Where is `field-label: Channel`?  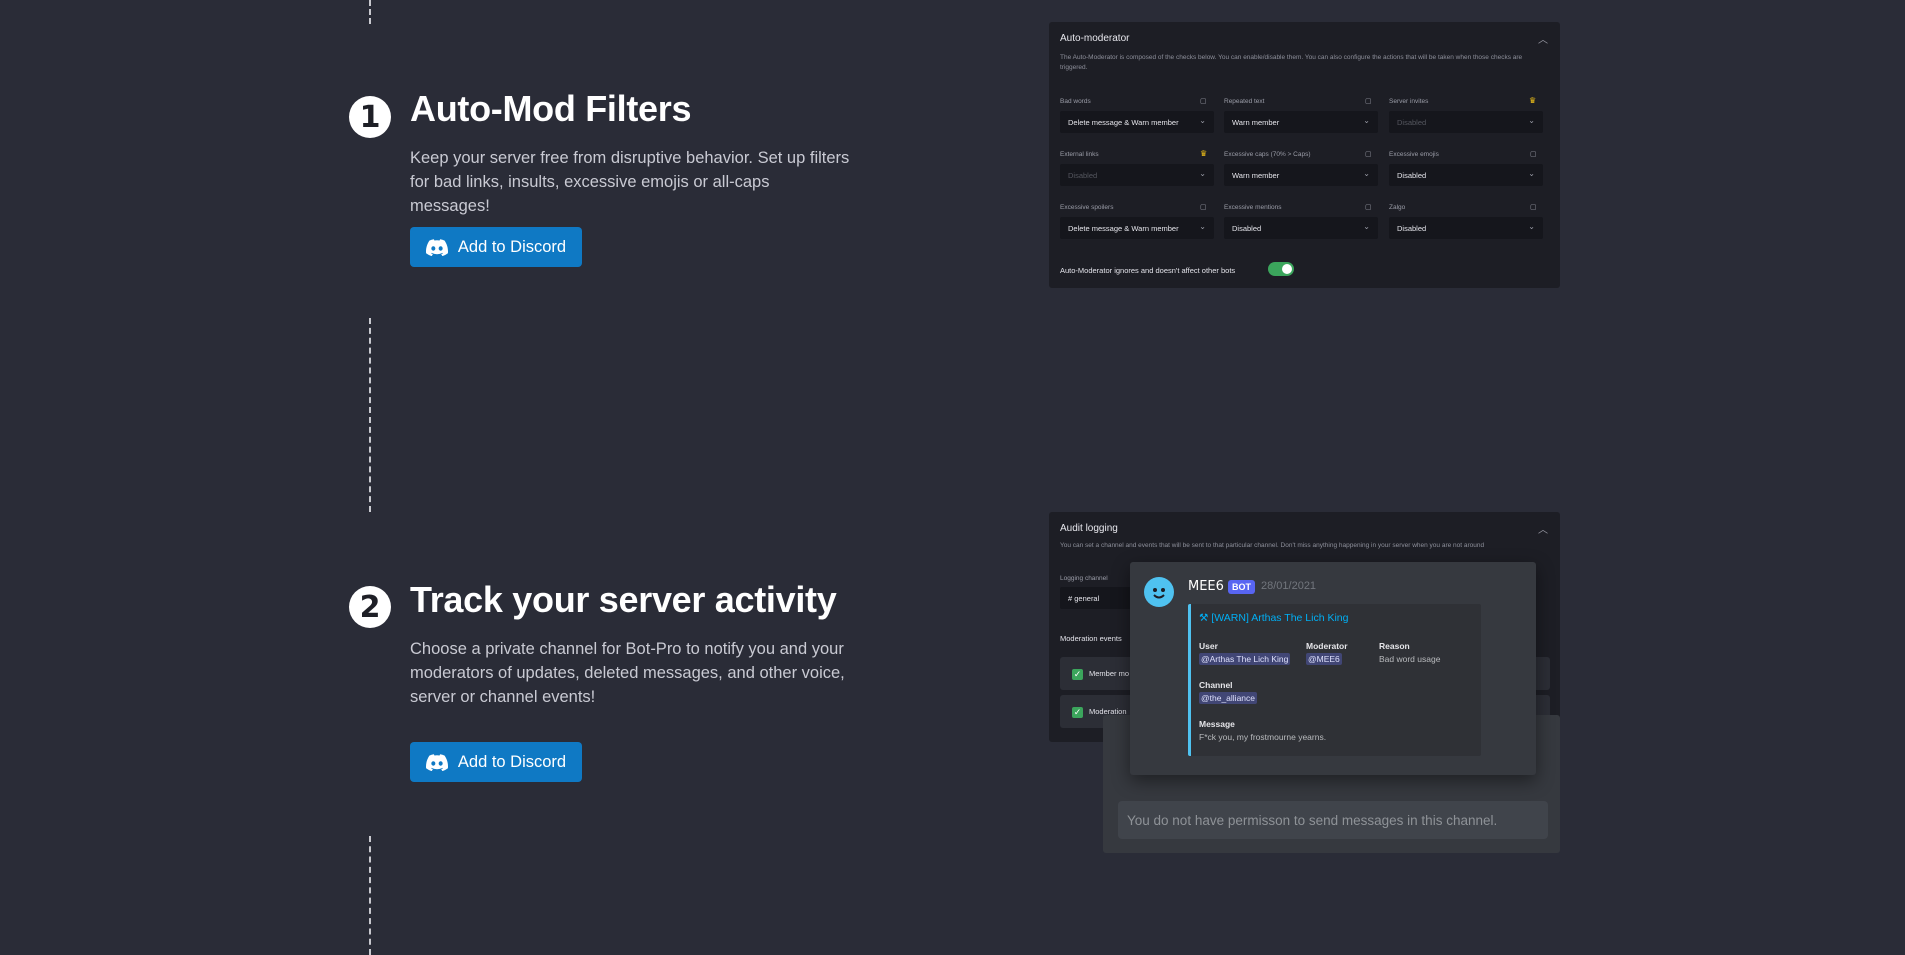
field-label: Channel is located at coordinates (1216, 685).